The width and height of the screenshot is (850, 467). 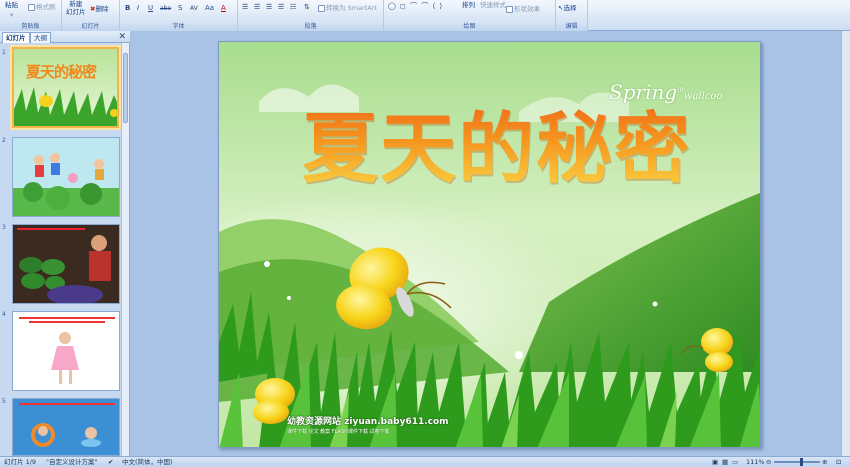 What do you see at coordinates (281, 7) in the screenshot?
I see `justify-icon: ☰` at bounding box center [281, 7].